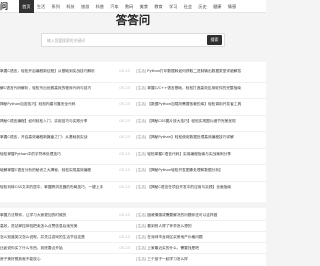  What do you see at coordinates (206, 121) in the screenshot?
I see `list-item-title: 【揭秘CSS图片放大技巧】轻松实现图片细节完美呈现` at bounding box center [206, 121].